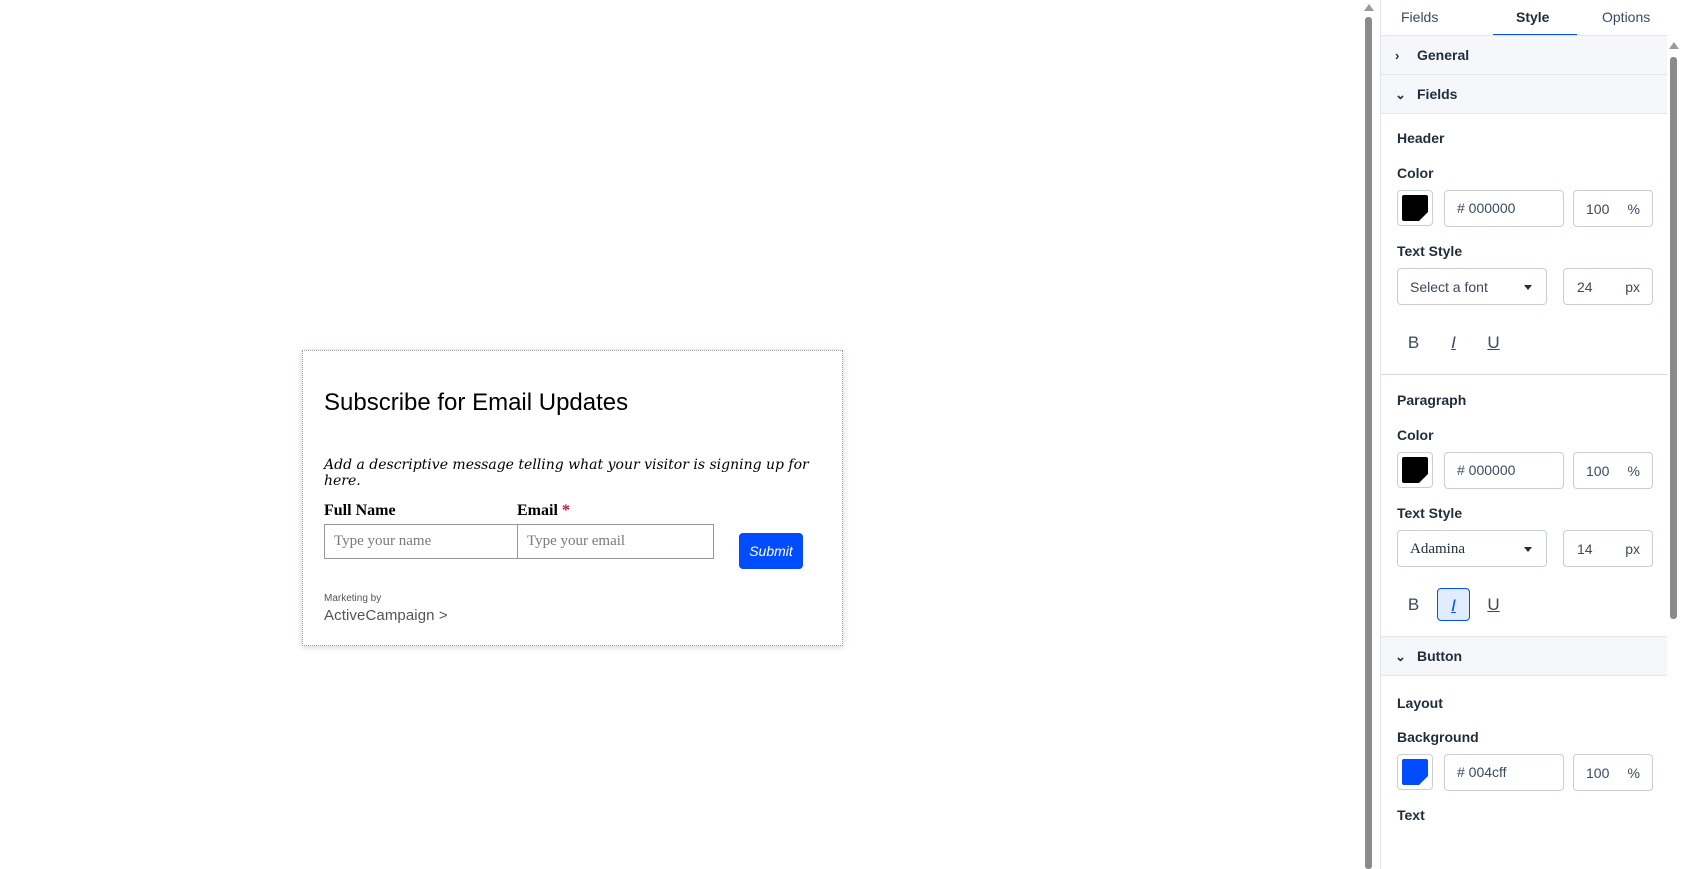 This screenshot has width=1690, height=869. Describe the element at coordinates (1524, 94) in the screenshot. I see `accordion-fields: ⌄ Fields` at that location.